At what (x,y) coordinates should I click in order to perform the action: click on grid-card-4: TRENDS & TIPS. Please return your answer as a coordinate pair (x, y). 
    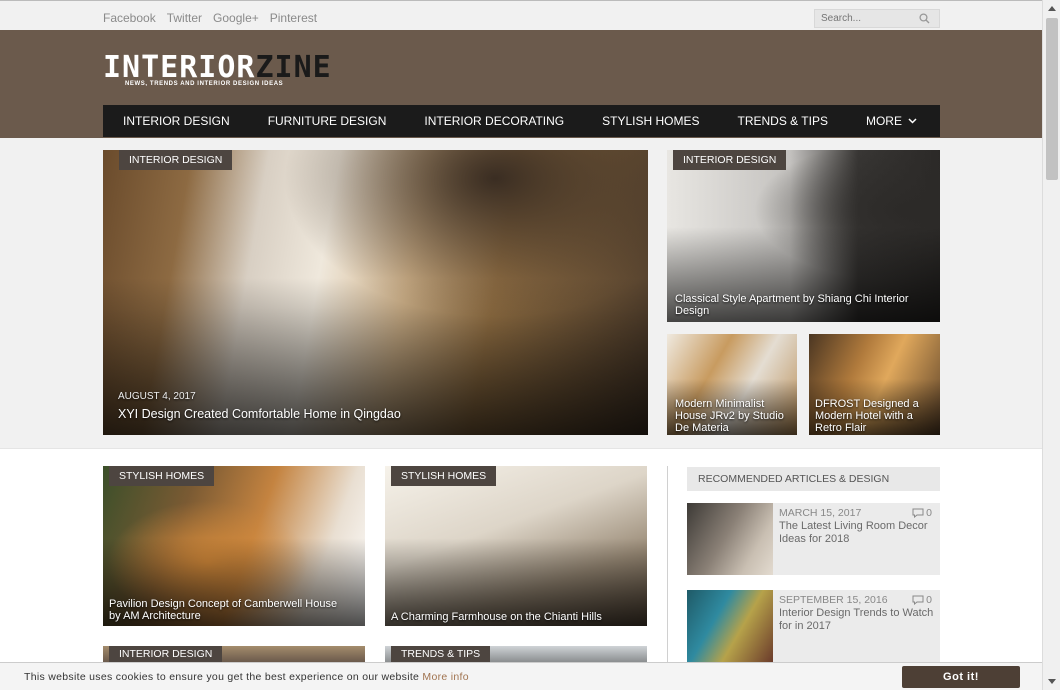
    Looking at the image, I should click on (516, 654).